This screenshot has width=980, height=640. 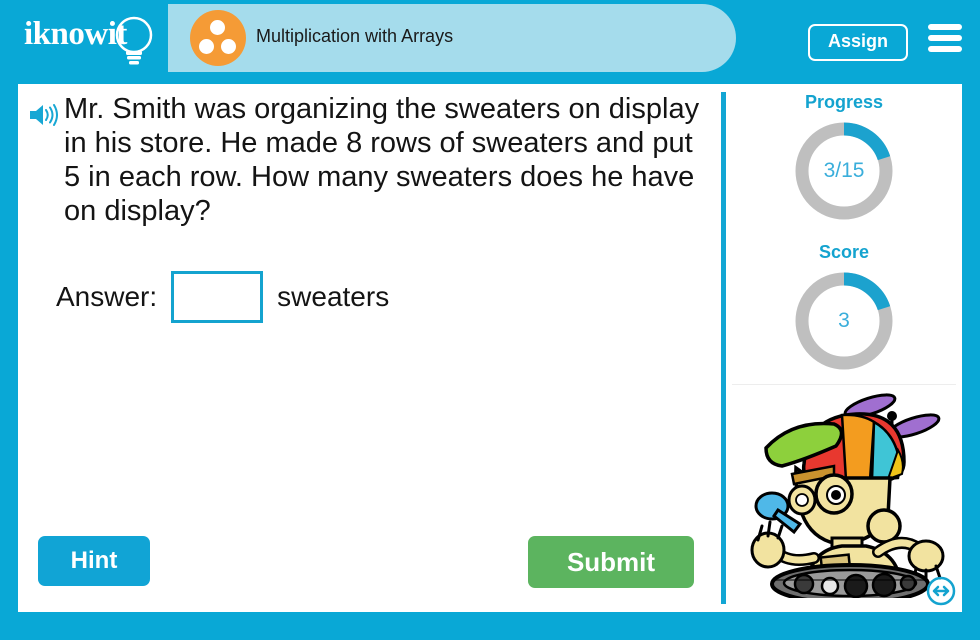 I want to click on answer-input, so click(x=217, y=297).